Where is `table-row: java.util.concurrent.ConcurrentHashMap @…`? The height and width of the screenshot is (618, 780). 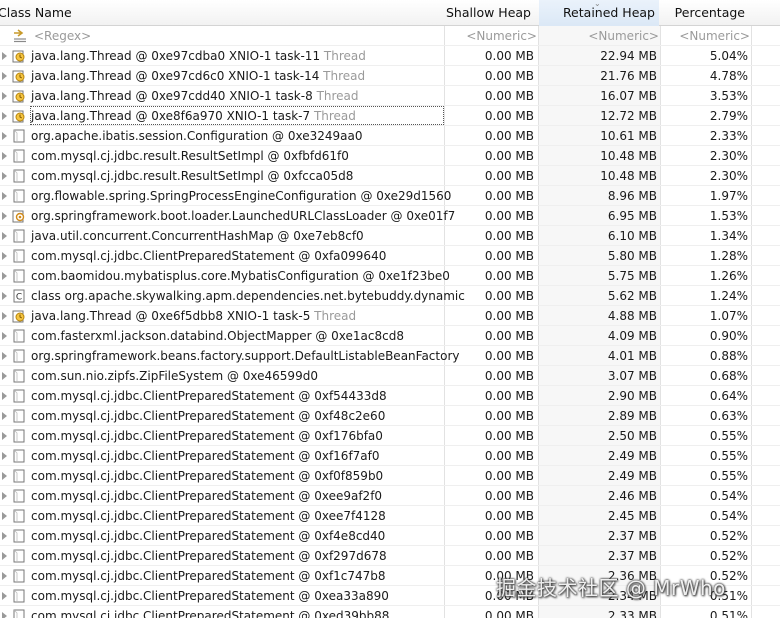 table-row: java.util.concurrent.ConcurrentHashMap @… is located at coordinates (390, 236).